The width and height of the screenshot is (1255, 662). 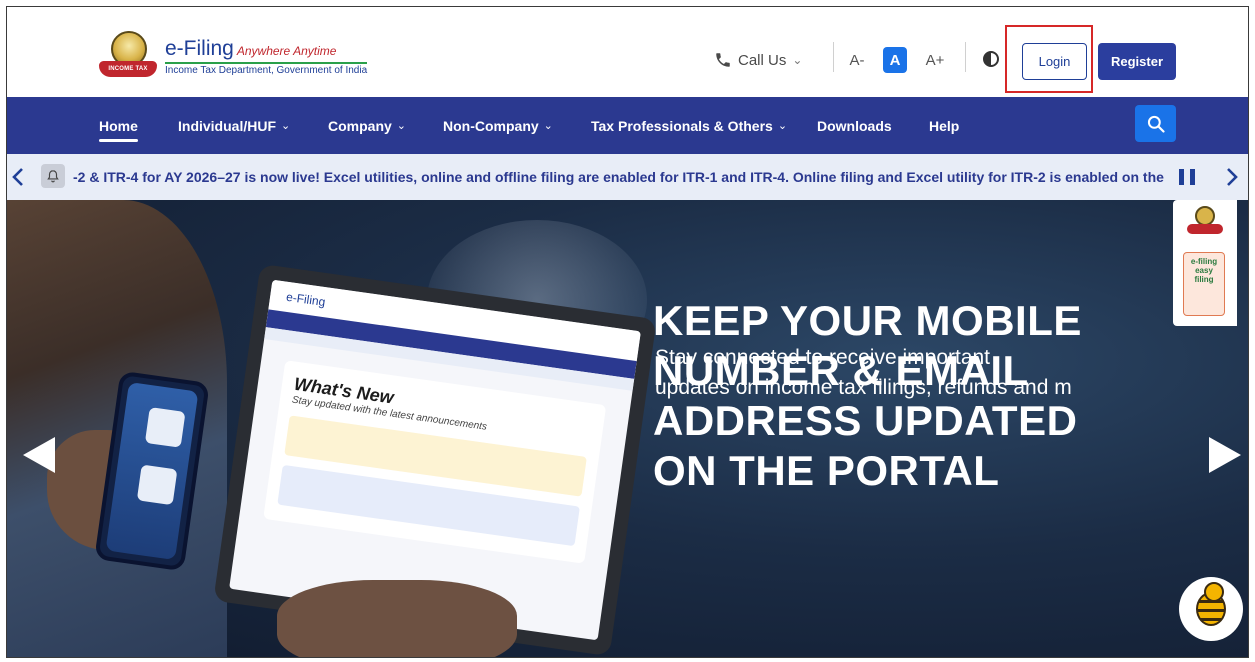 I want to click on register-button: Register, so click(x=1137, y=61).